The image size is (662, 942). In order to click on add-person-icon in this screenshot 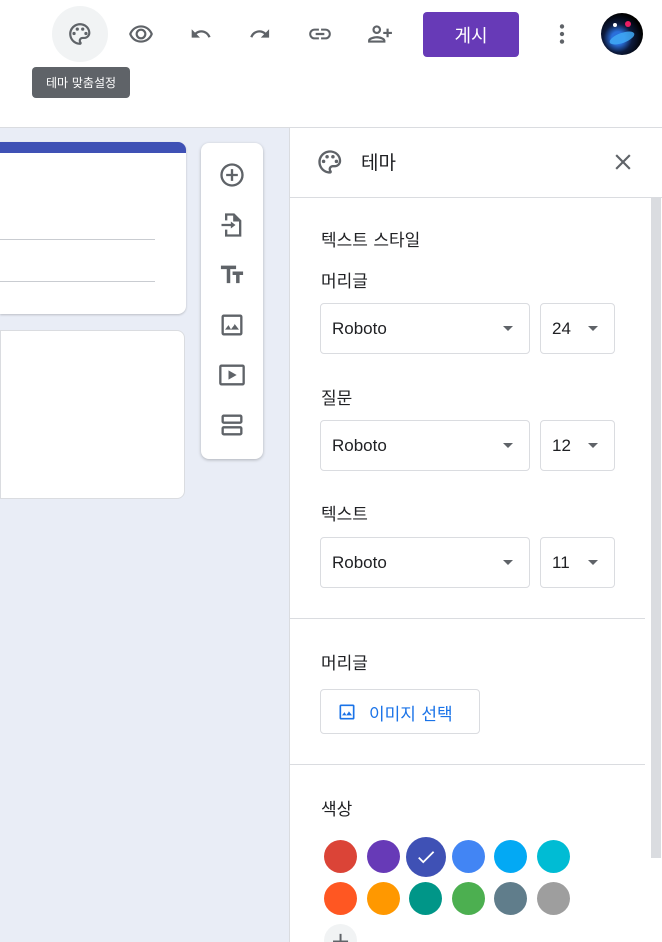, I will do `click(380, 34)`.